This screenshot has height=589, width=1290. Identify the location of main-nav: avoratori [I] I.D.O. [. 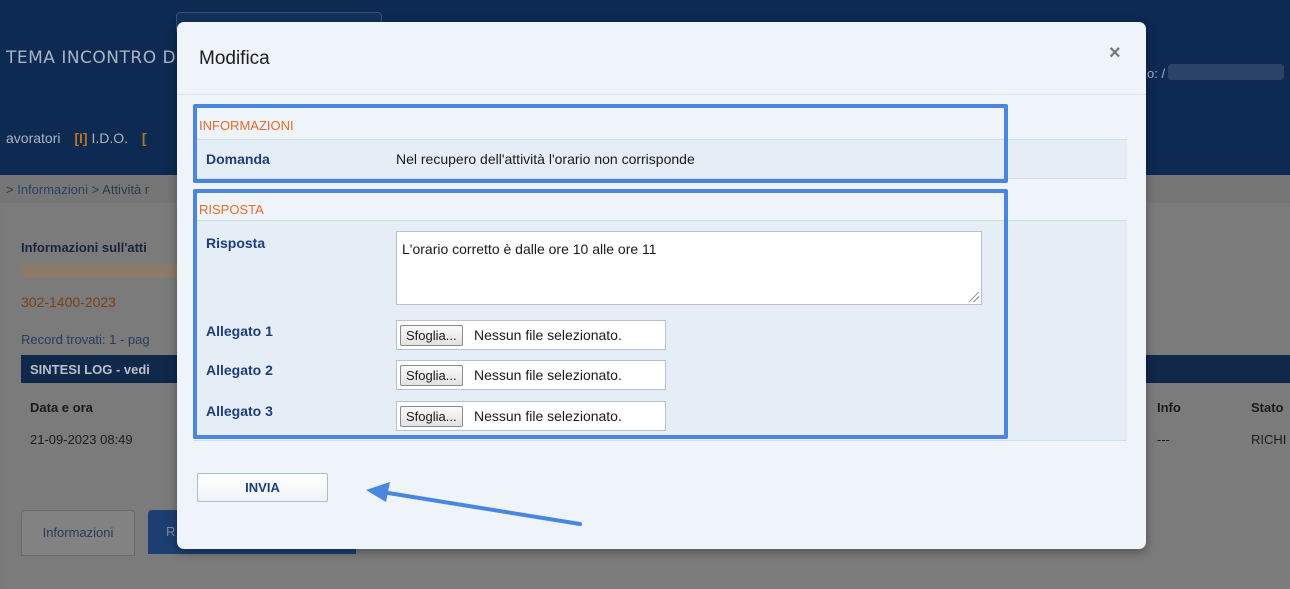
(76, 138).